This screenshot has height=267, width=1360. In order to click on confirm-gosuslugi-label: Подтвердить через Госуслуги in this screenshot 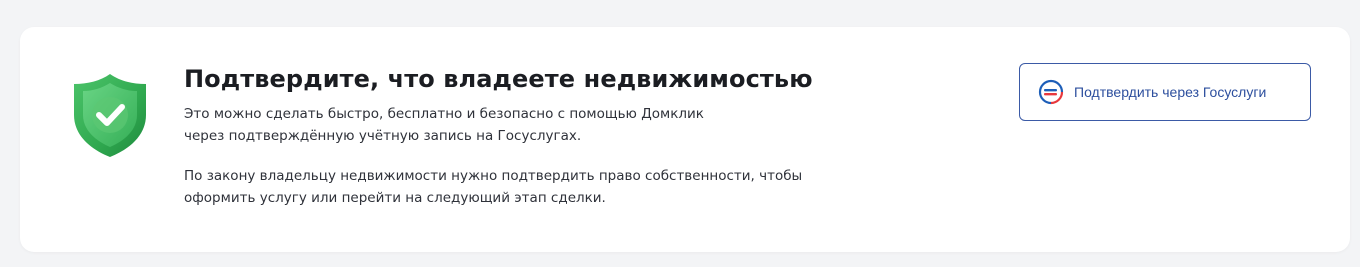, I will do `click(1170, 92)`.